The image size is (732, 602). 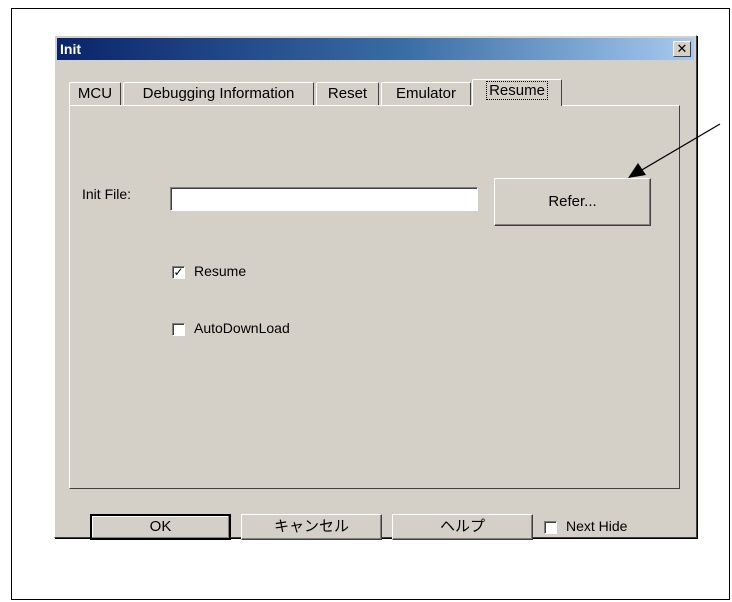 What do you see at coordinates (674, 150) in the screenshot?
I see `callout-arrow` at bounding box center [674, 150].